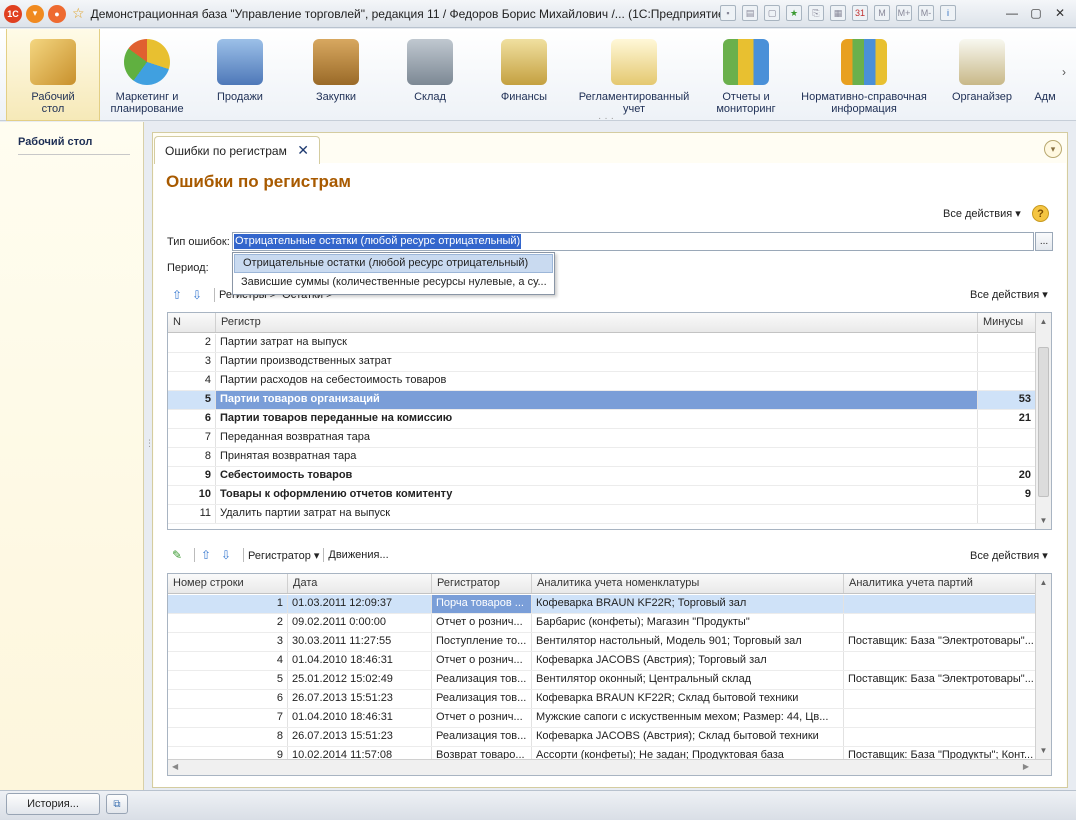 This screenshot has height=820, width=1076. Describe the element at coordinates (175, 766) in the screenshot. I see `scroll-left-icon: ◀` at that location.